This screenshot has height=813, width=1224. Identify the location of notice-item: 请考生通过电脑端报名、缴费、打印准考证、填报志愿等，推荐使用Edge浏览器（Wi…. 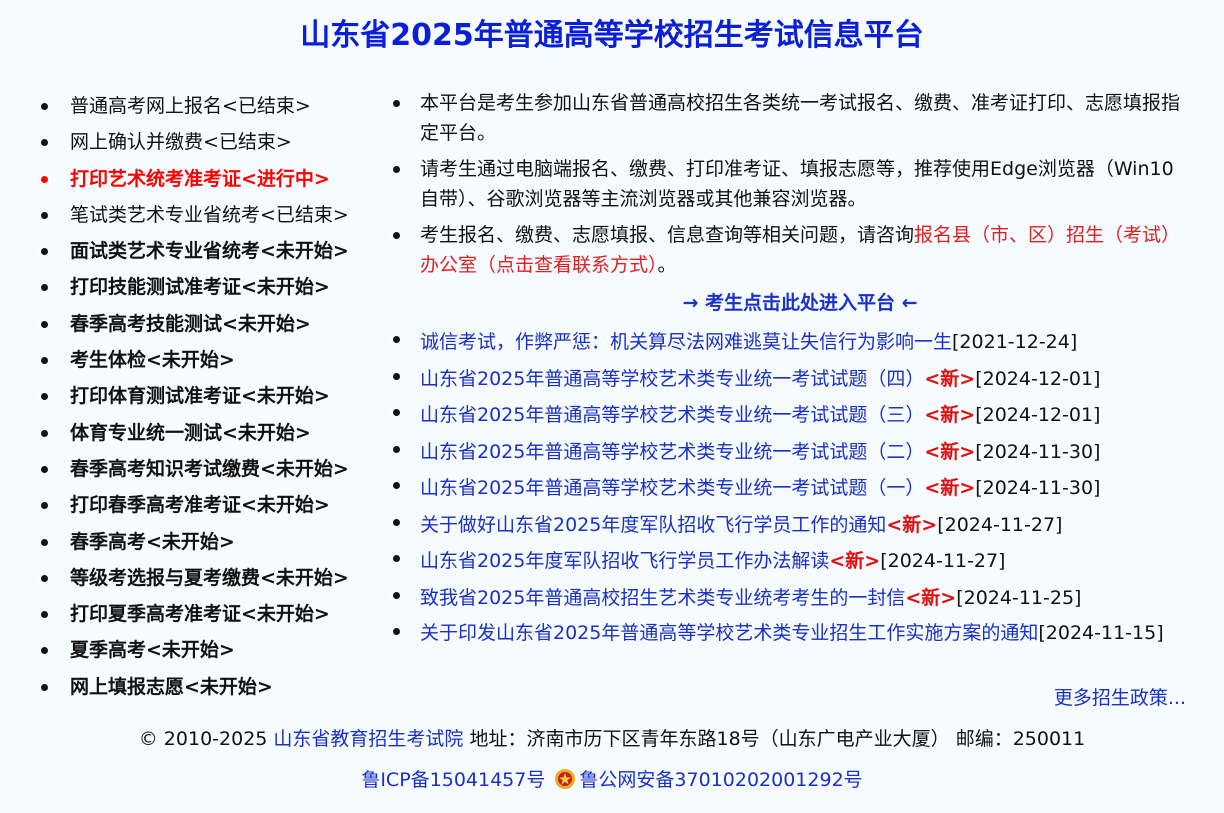
(790, 184).